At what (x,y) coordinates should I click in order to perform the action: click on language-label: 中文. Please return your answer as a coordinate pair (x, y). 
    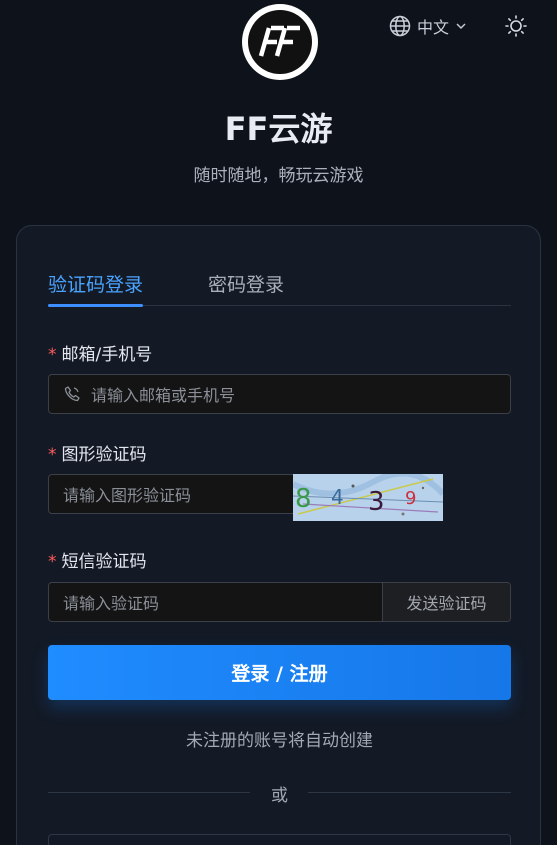
    Looking at the image, I should click on (433, 27).